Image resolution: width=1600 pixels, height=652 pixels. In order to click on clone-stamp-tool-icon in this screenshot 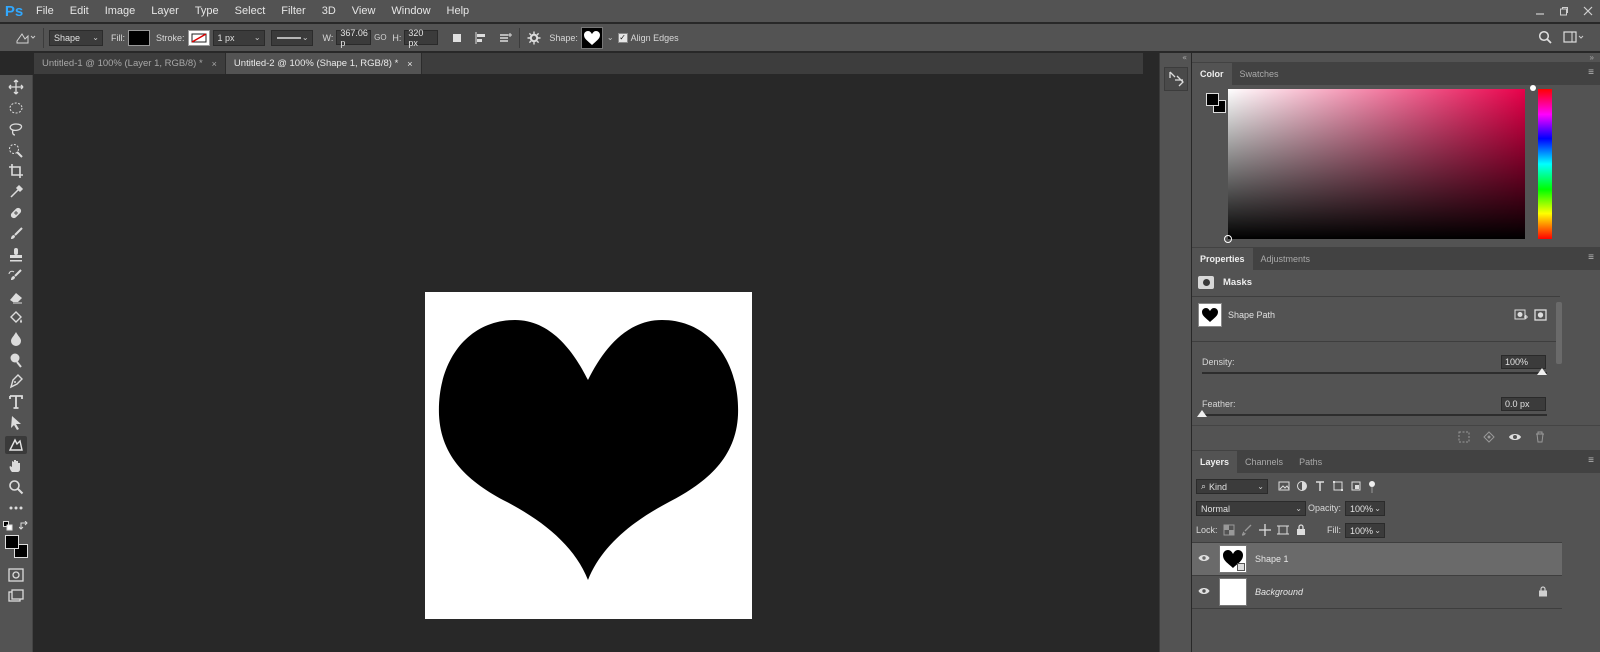, I will do `click(16, 255)`.